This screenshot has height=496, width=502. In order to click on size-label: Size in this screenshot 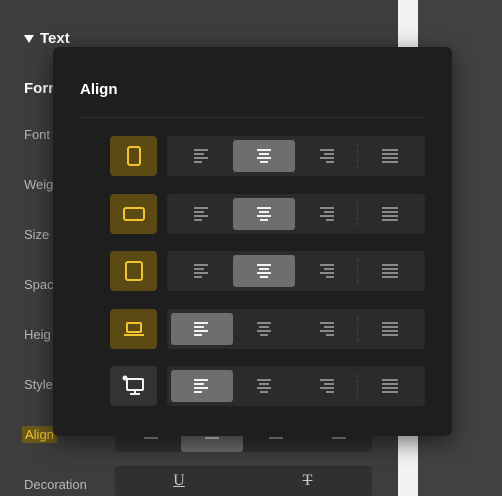, I will do `click(37, 234)`.